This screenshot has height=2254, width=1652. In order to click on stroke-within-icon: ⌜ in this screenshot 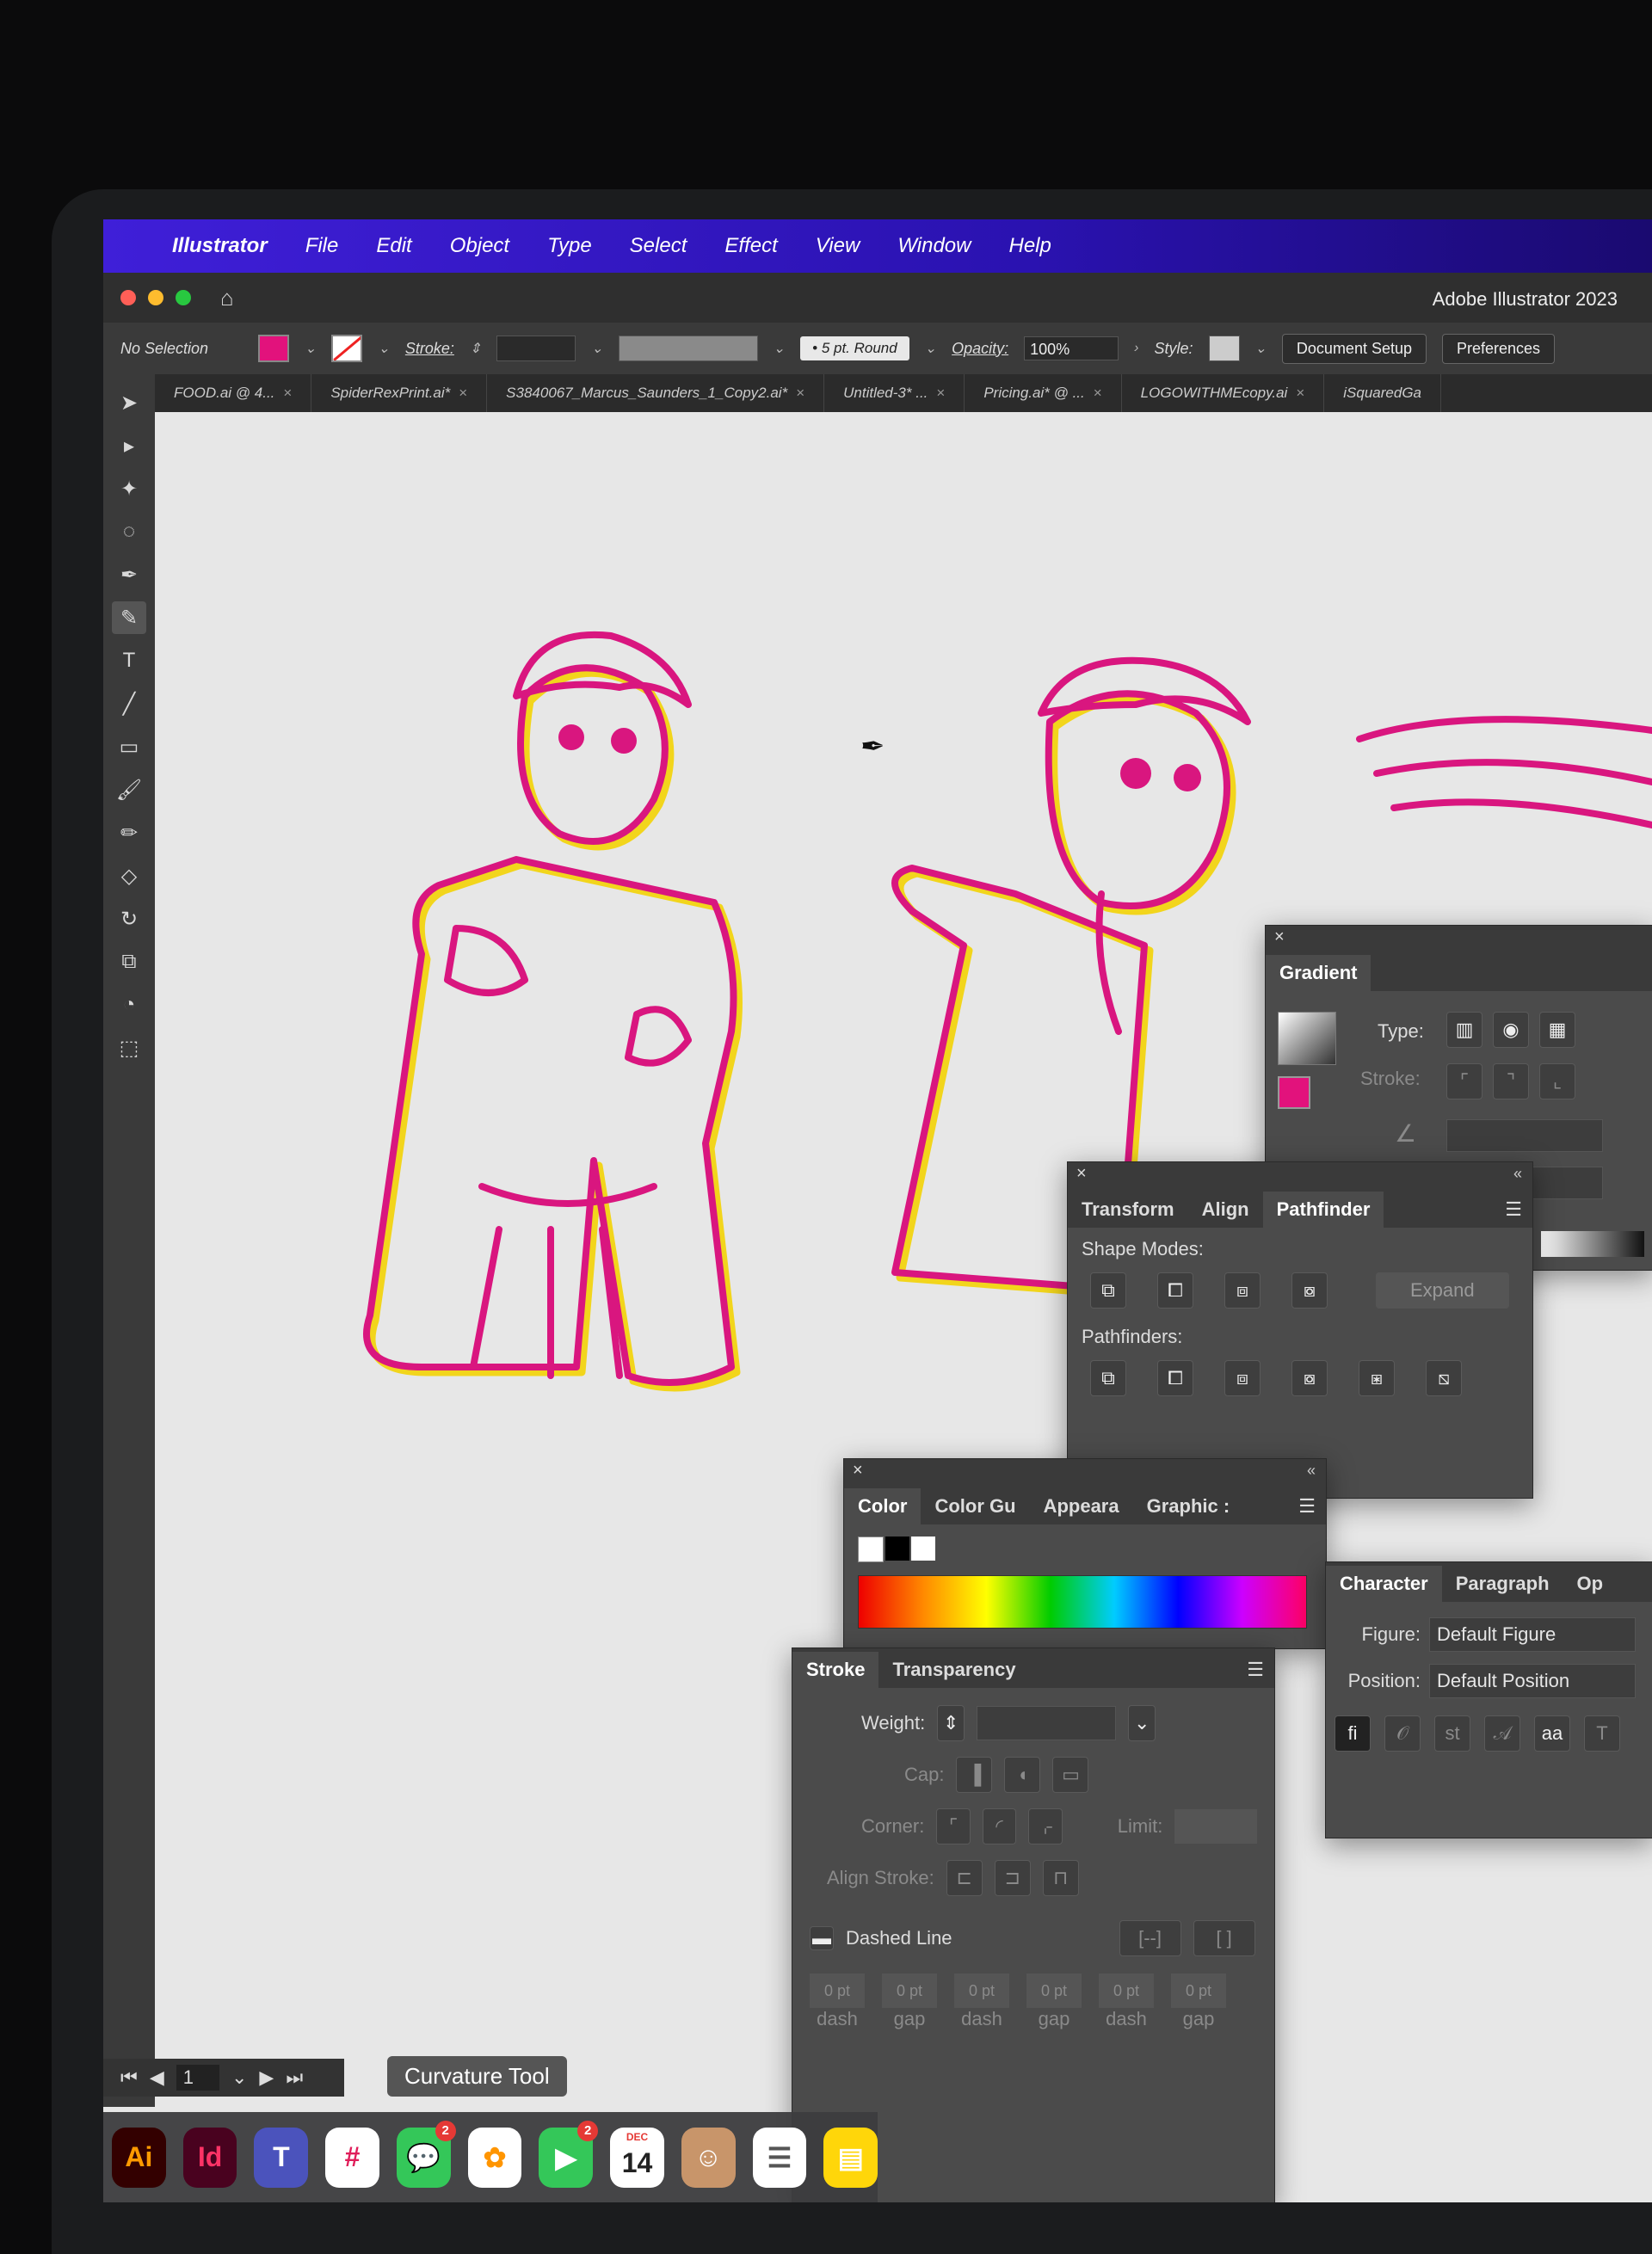, I will do `click(1464, 1081)`.